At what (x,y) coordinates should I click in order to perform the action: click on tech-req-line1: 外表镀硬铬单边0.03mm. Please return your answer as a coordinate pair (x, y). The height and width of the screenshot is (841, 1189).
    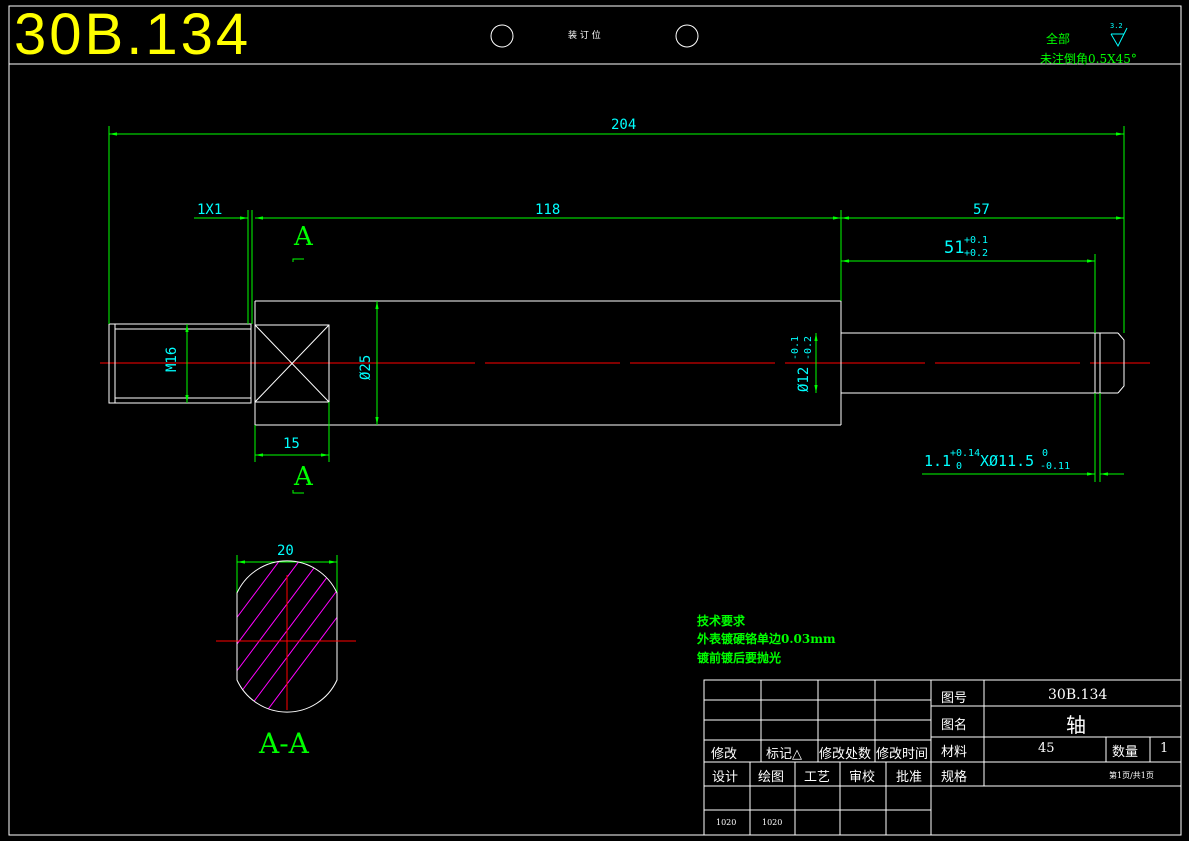
    Looking at the image, I should click on (766, 639).